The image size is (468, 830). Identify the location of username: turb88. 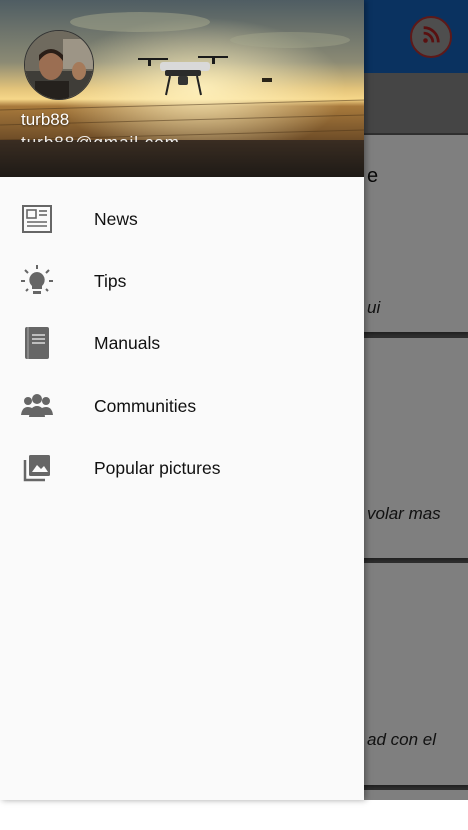
(45, 119).